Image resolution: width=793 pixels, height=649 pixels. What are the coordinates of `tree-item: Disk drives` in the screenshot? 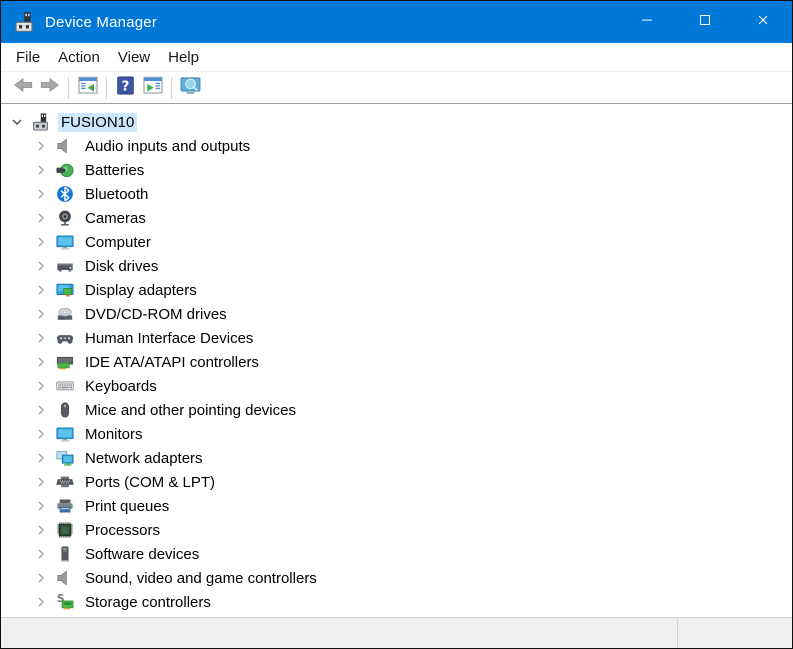 It's located at (396, 266).